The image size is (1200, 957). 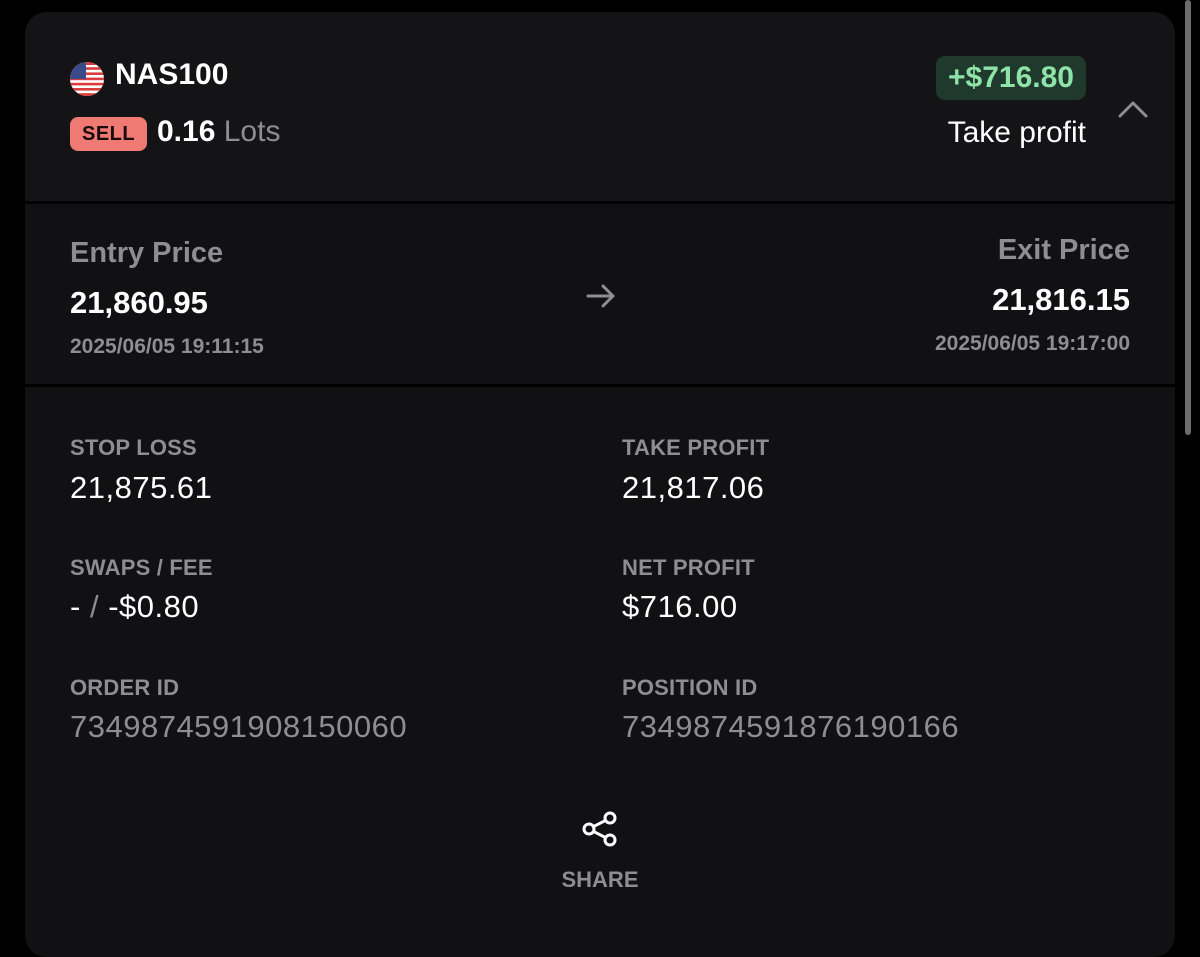 What do you see at coordinates (167, 346) in the screenshot?
I see `entry-time: 2025/06/05 19:11:15` at bounding box center [167, 346].